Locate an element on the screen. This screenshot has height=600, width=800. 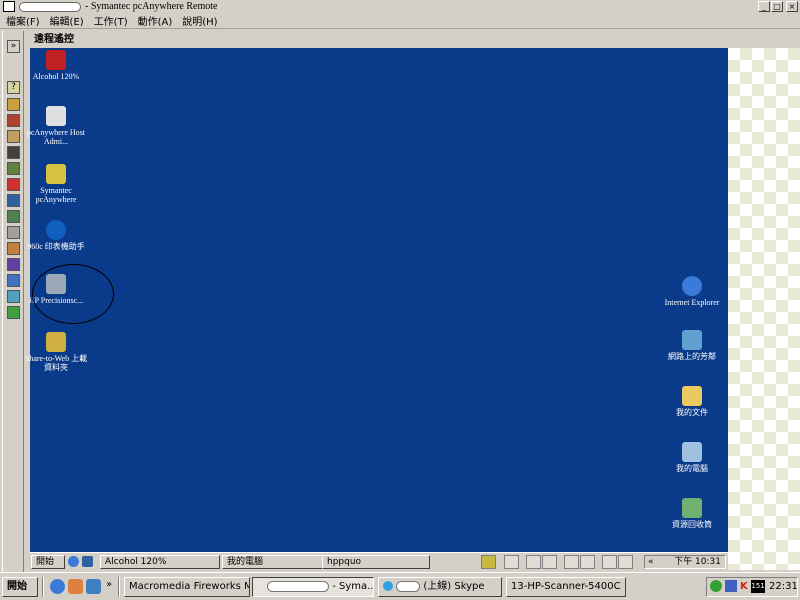
menu-task: 工作(T) is located at coordinates (111, 20).